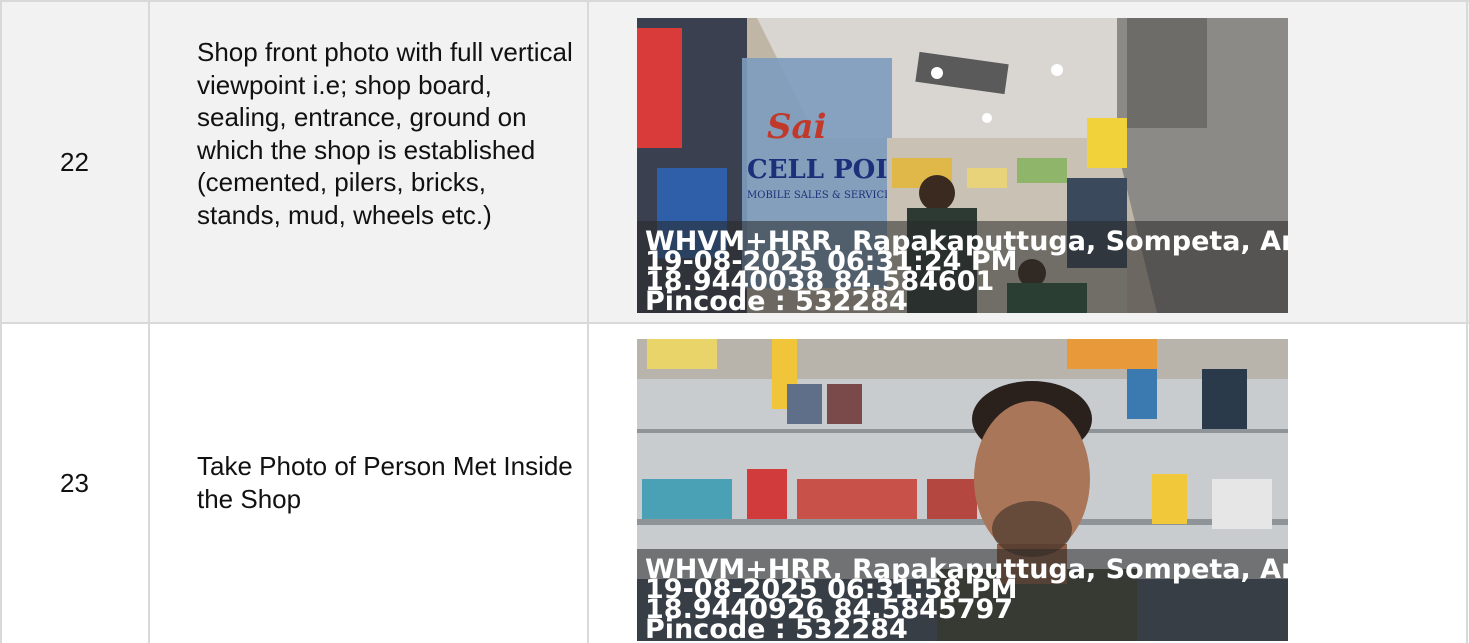  What do you see at coordinates (385, 482) in the screenshot?
I see `row-description: Take Photo of Person Met Inside the Shop` at bounding box center [385, 482].